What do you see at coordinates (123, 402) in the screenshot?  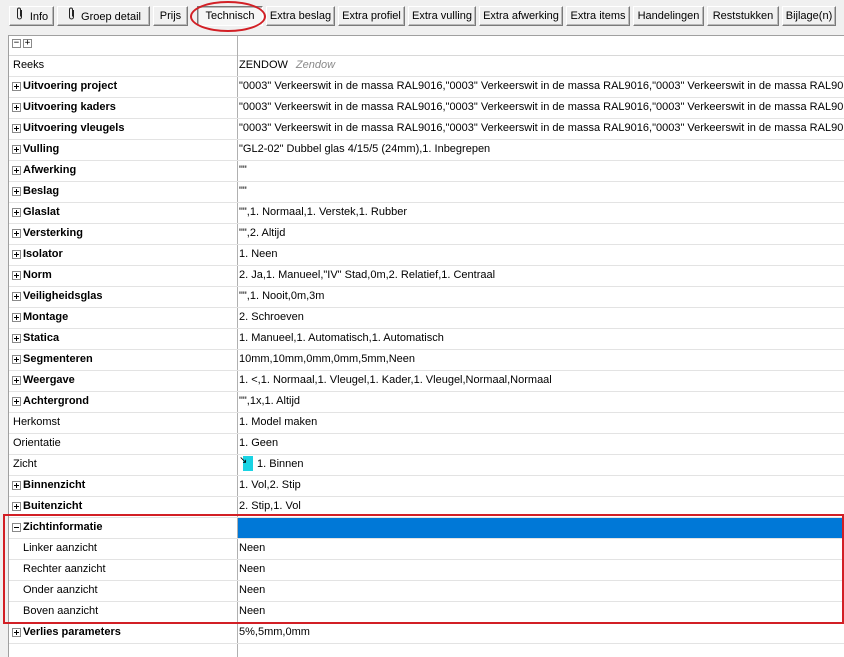 I see `property-name-cell: Achtergrond` at bounding box center [123, 402].